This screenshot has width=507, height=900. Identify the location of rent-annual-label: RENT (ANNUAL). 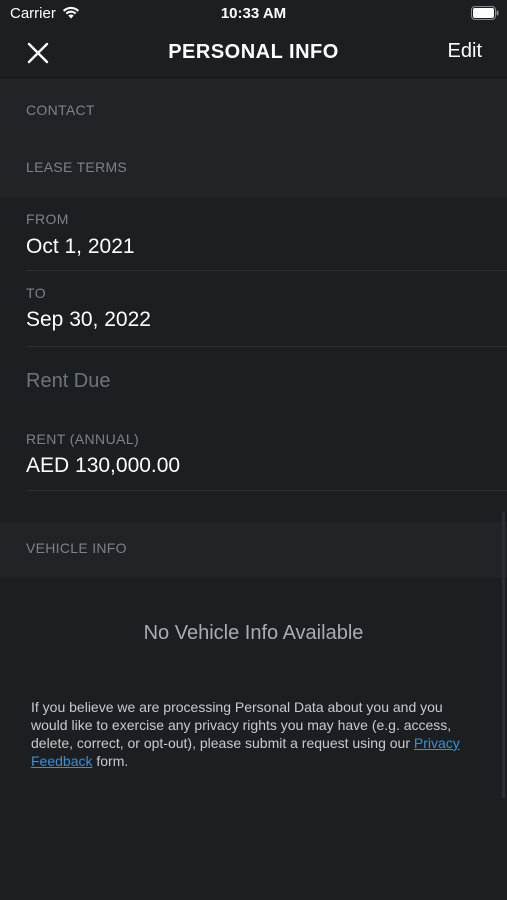
(83, 439).